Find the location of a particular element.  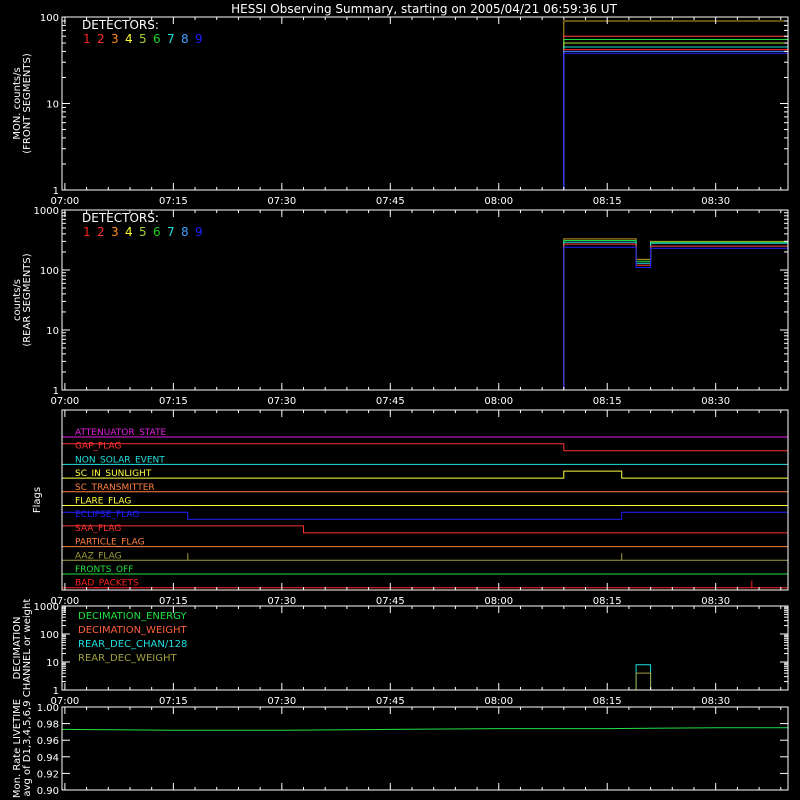

rear-x-label: 07:30 is located at coordinates (281, 401).